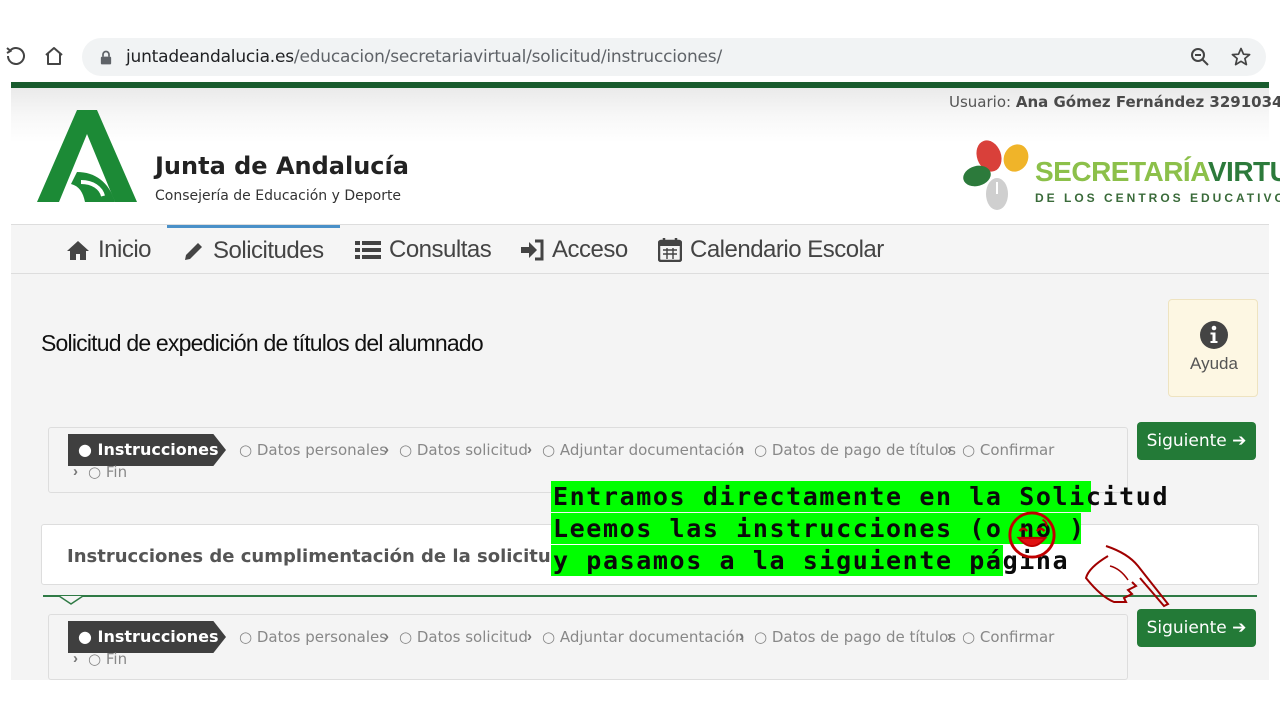  I want to click on annotation-line-2: Leemos las instrucciones (o no), so click(817, 528).